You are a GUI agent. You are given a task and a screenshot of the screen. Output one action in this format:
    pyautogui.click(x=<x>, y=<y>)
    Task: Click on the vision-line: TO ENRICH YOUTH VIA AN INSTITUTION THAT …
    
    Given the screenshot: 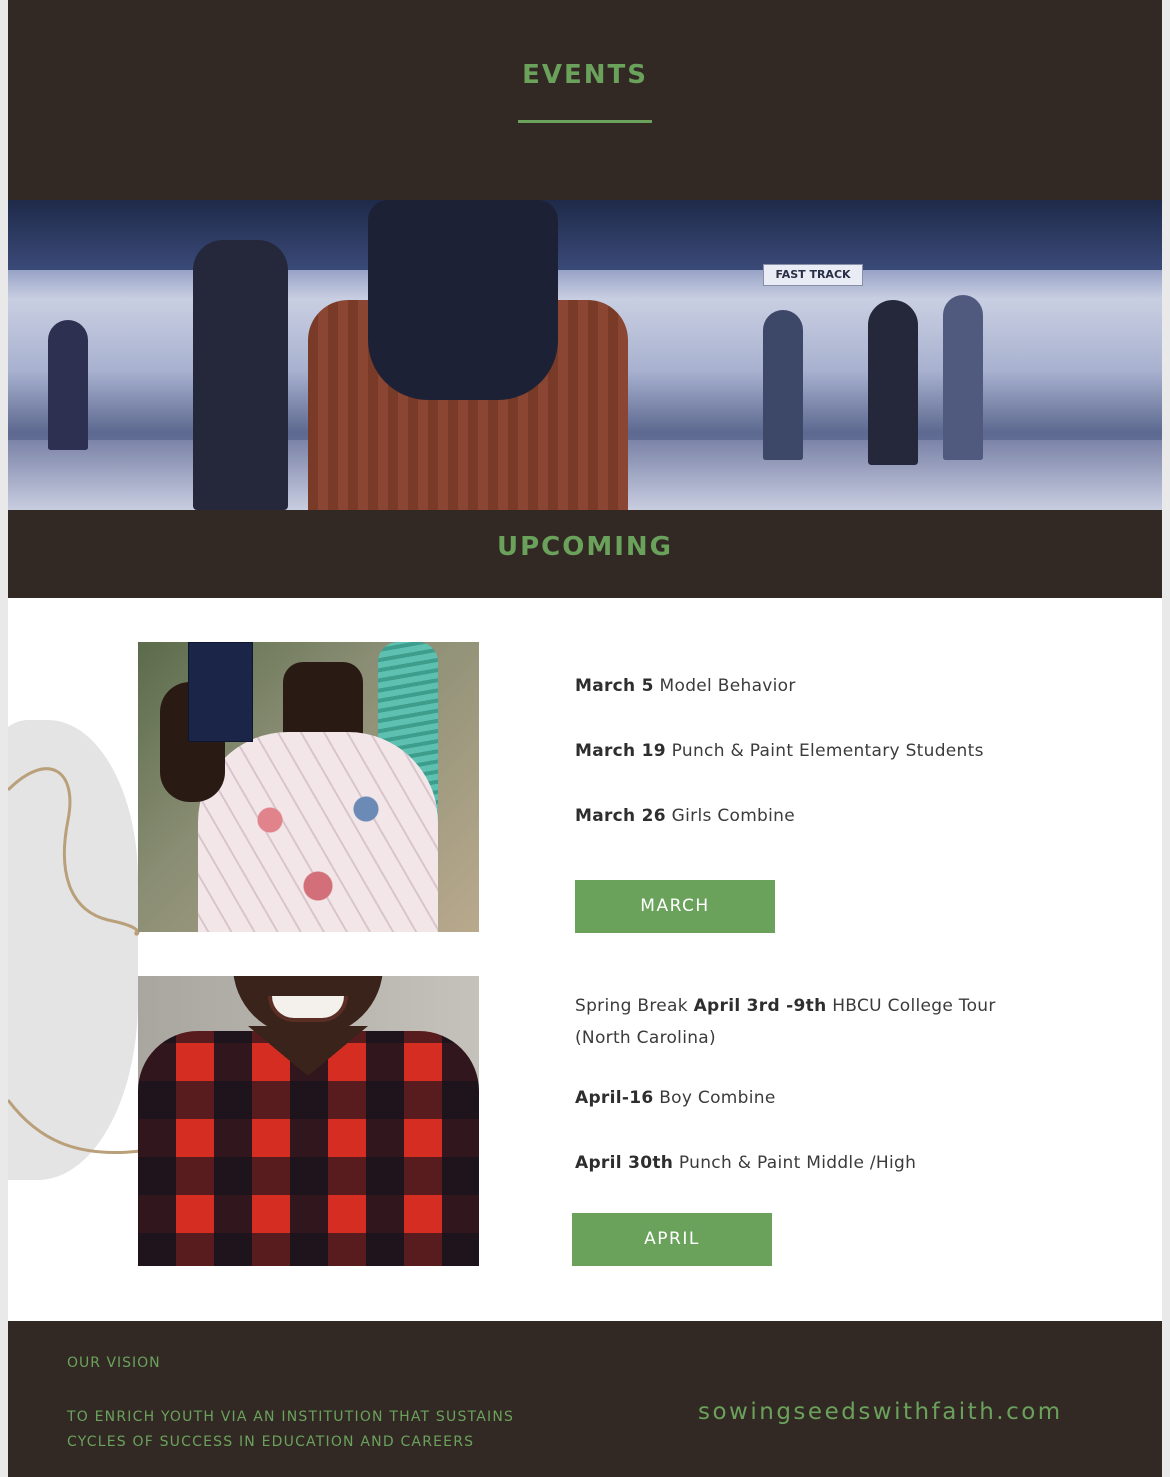 What is the action you would take?
    pyautogui.click(x=291, y=1417)
    